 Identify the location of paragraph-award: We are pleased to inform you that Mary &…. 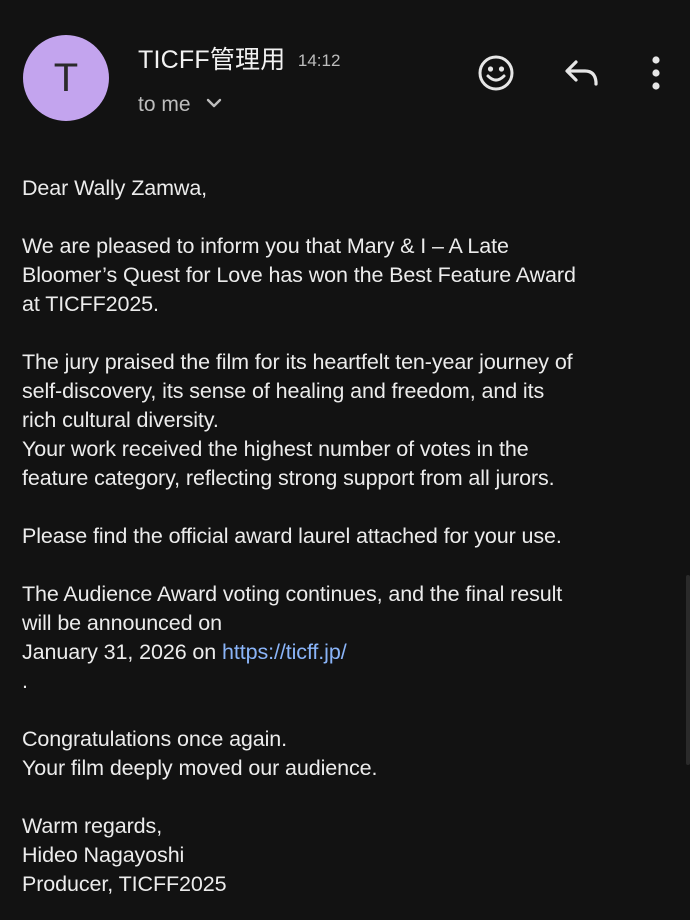
(347, 275).